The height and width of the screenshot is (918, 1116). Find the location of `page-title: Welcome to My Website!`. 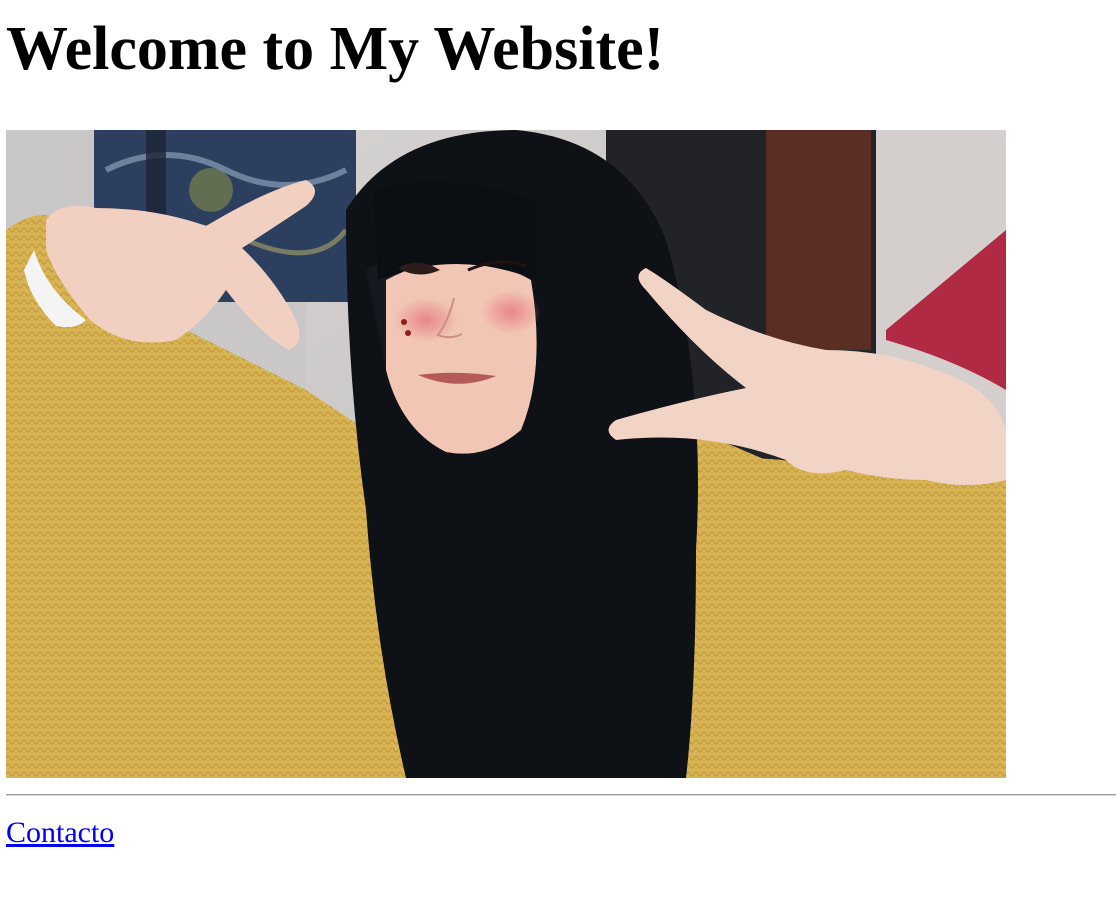

page-title: Welcome to My Website! is located at coordinates (335, 49).